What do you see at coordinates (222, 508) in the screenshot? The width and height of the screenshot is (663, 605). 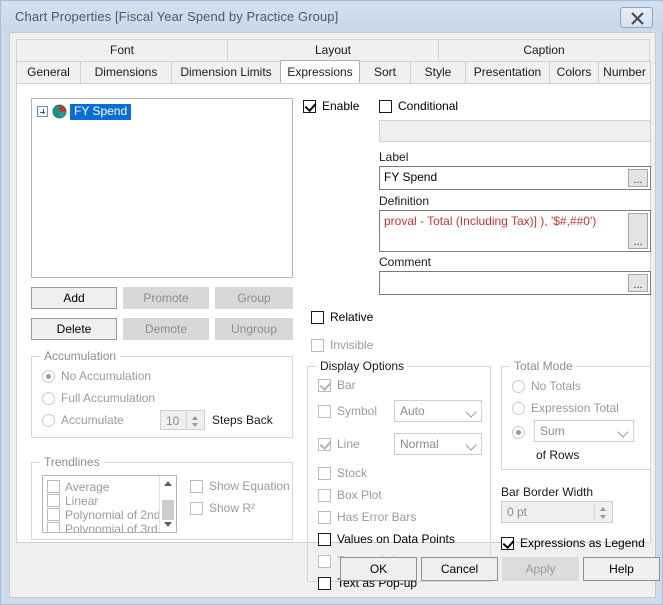 I see `checkbox-show-r2: Show R²` at bounding box center [222, 508].